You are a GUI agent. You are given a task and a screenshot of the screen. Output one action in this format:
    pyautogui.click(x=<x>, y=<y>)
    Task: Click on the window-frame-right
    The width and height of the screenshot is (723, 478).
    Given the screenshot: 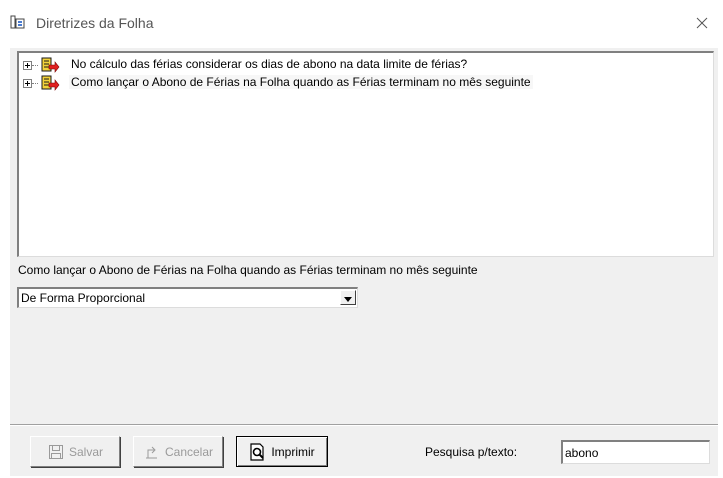 What is the action you would take?
    pyautogui.click(x=720, y=263)
    